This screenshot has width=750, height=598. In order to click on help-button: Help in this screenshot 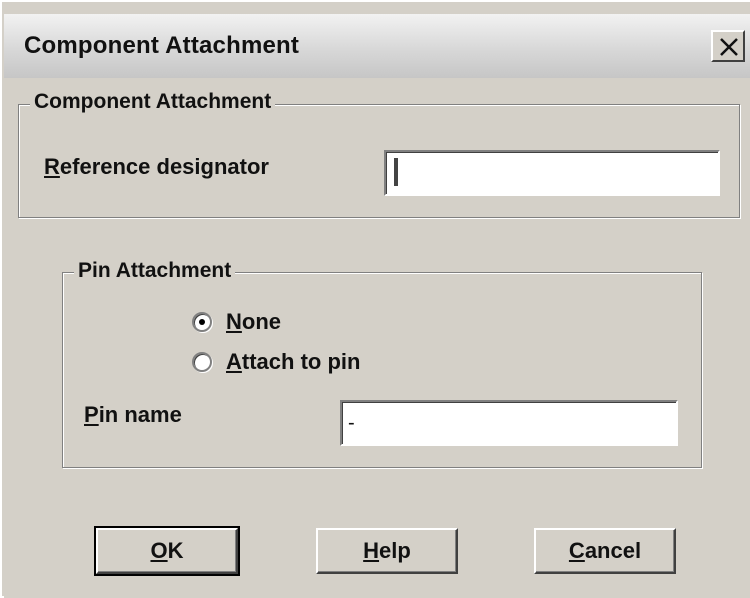, I will do `click(387, 551)`.